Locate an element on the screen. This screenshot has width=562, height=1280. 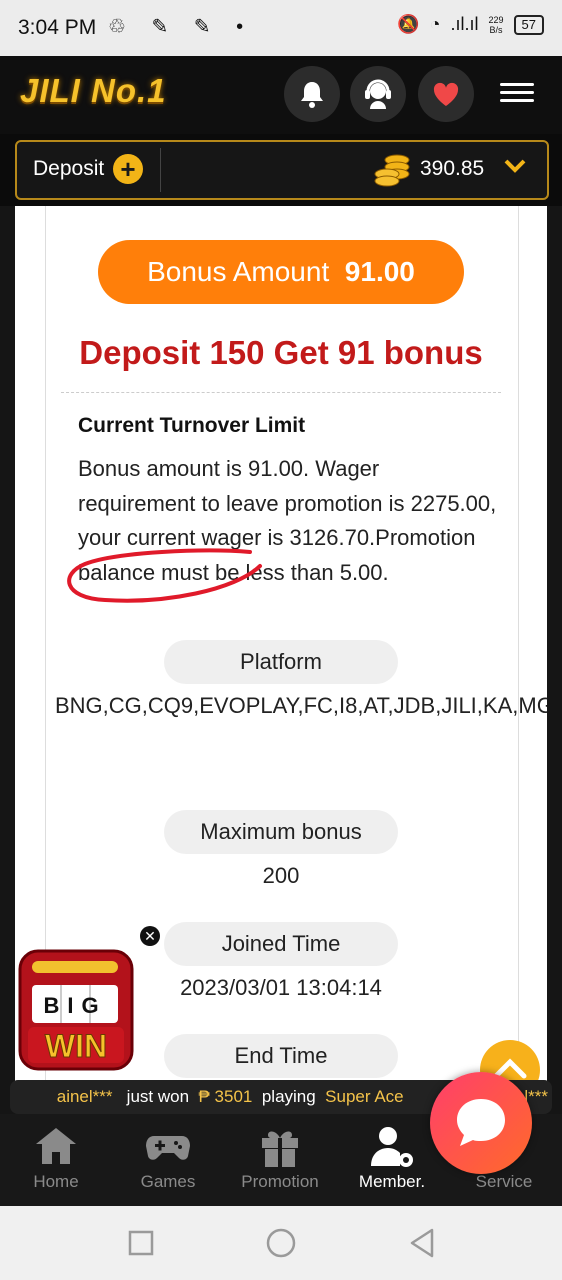
support-button is located at coordinates (378, 94).